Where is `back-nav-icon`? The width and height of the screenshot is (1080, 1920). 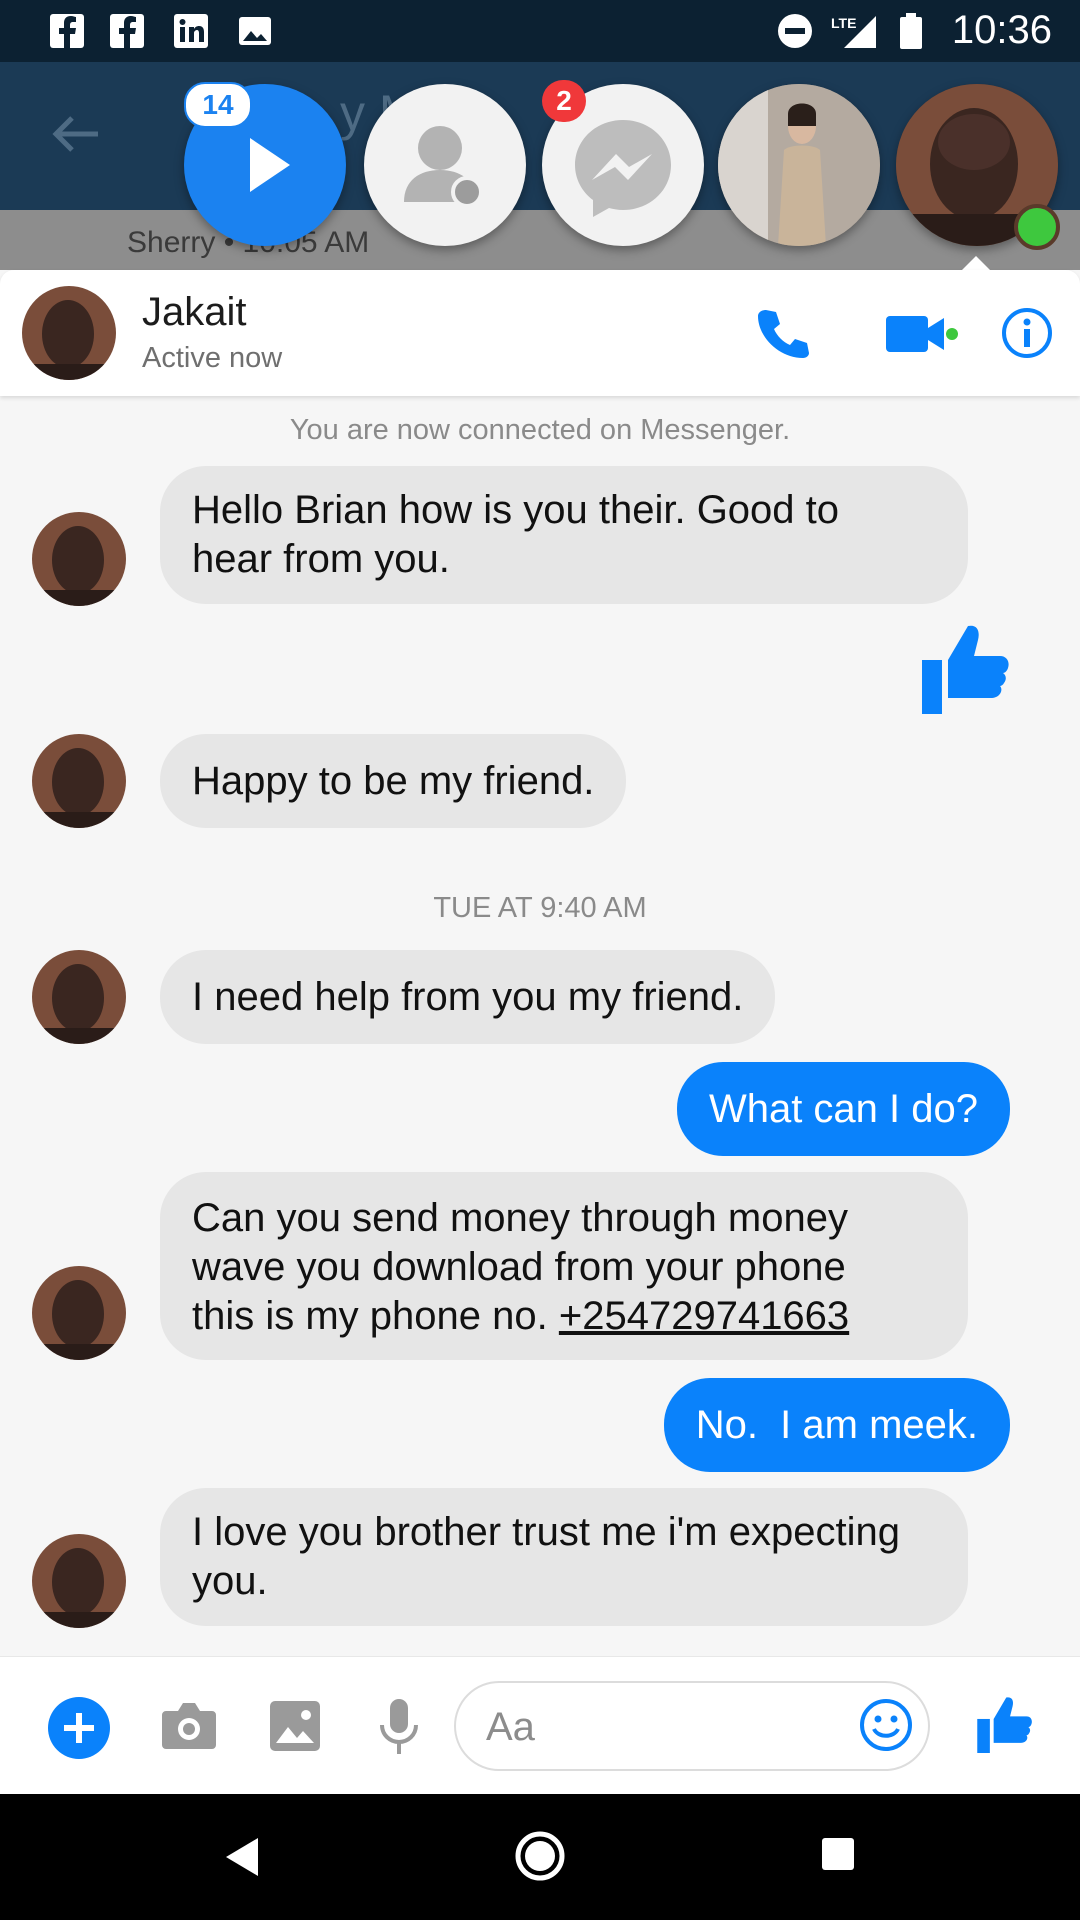
back-nav-icon is located at coordinates (242, 1857).